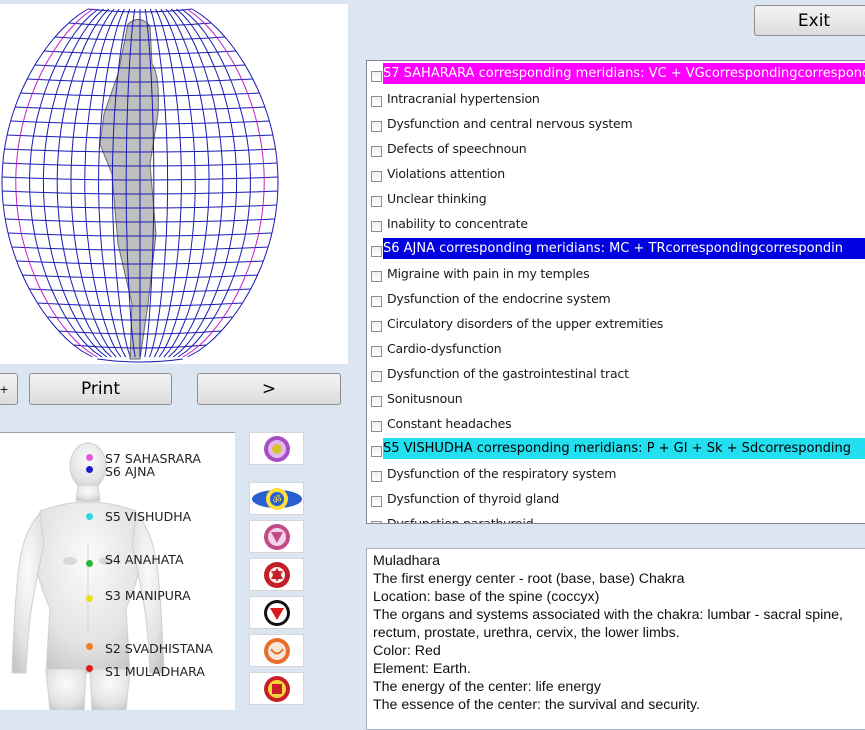 This screenshot has height=730, width=865. I want to click on symptom-text: Constant headaches, so click(449, 423).